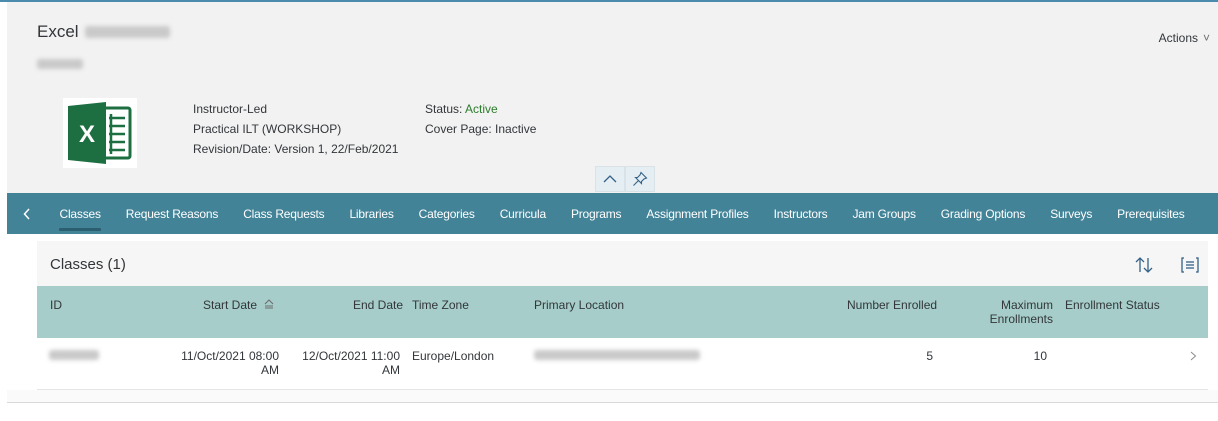 This screenshot has height=421, width=1218. I want to click on svg-text: X, so click(87, 134).